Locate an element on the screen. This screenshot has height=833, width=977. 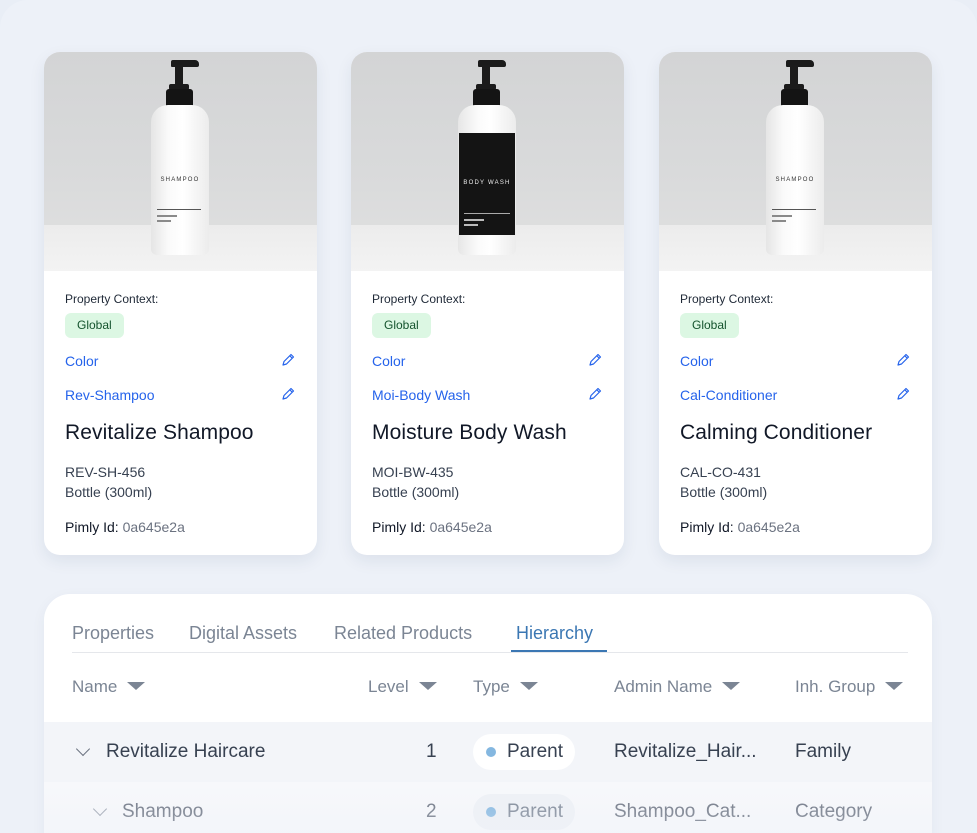
row-name: Shampoo is located at coordinates (163, 811).